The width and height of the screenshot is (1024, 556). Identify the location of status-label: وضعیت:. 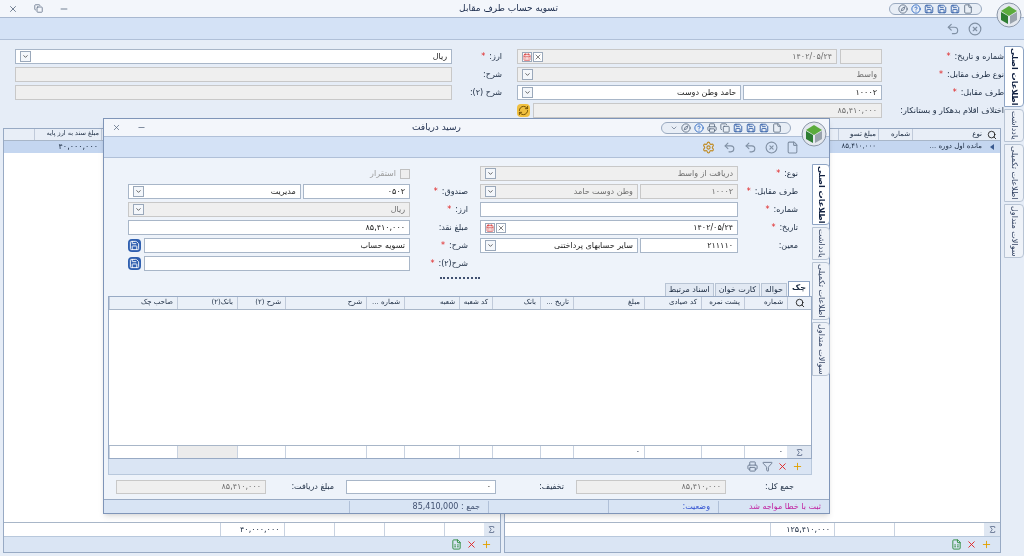
(664, 506).